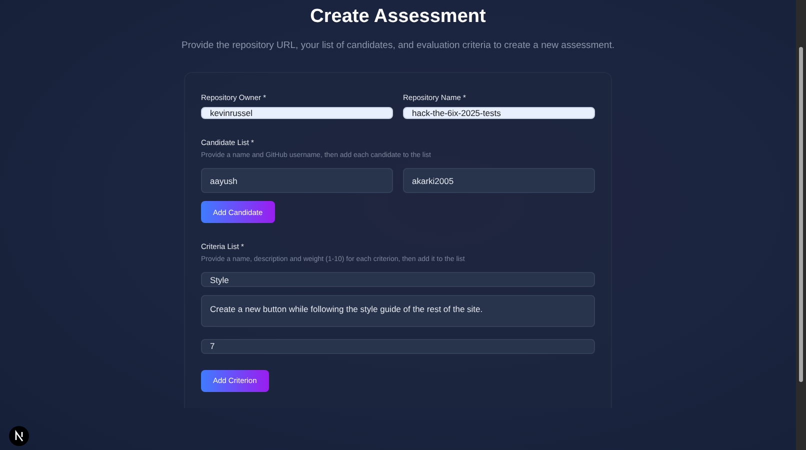 This screenshot has width=806, height=450. Describe the element at coordinates (398, 45) in the screenshot. I see `page-subtitle: Provide the repository URL, your list of candidates, and evaluation criteria to create a new assessment.` at that location.